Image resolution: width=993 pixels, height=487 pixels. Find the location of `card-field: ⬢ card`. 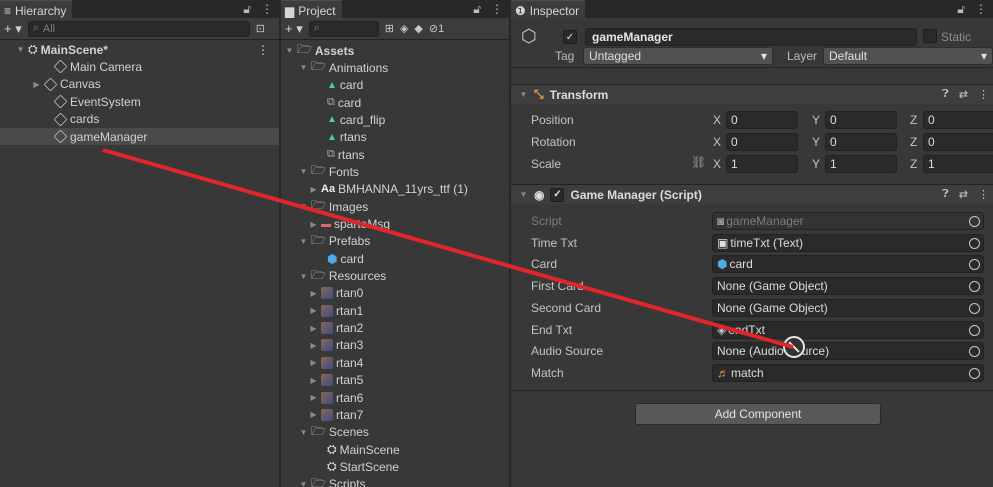

card-field: ⬢ card is located at coordinates (848, 264).